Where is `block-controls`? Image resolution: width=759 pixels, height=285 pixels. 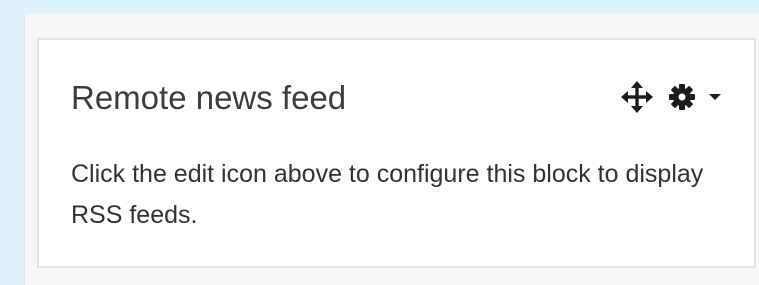
block-controls is located at coordinates (671, 97).